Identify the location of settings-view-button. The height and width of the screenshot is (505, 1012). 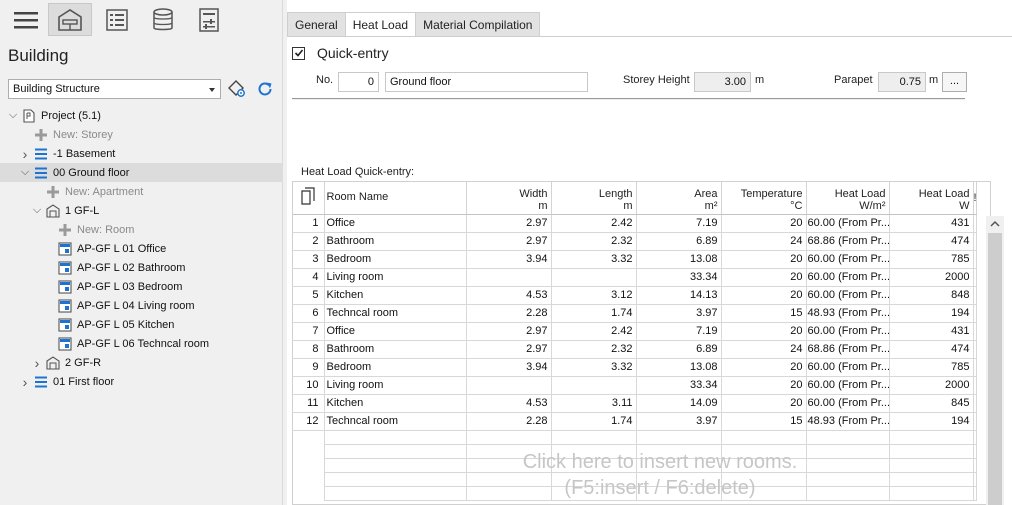
(209, 19).